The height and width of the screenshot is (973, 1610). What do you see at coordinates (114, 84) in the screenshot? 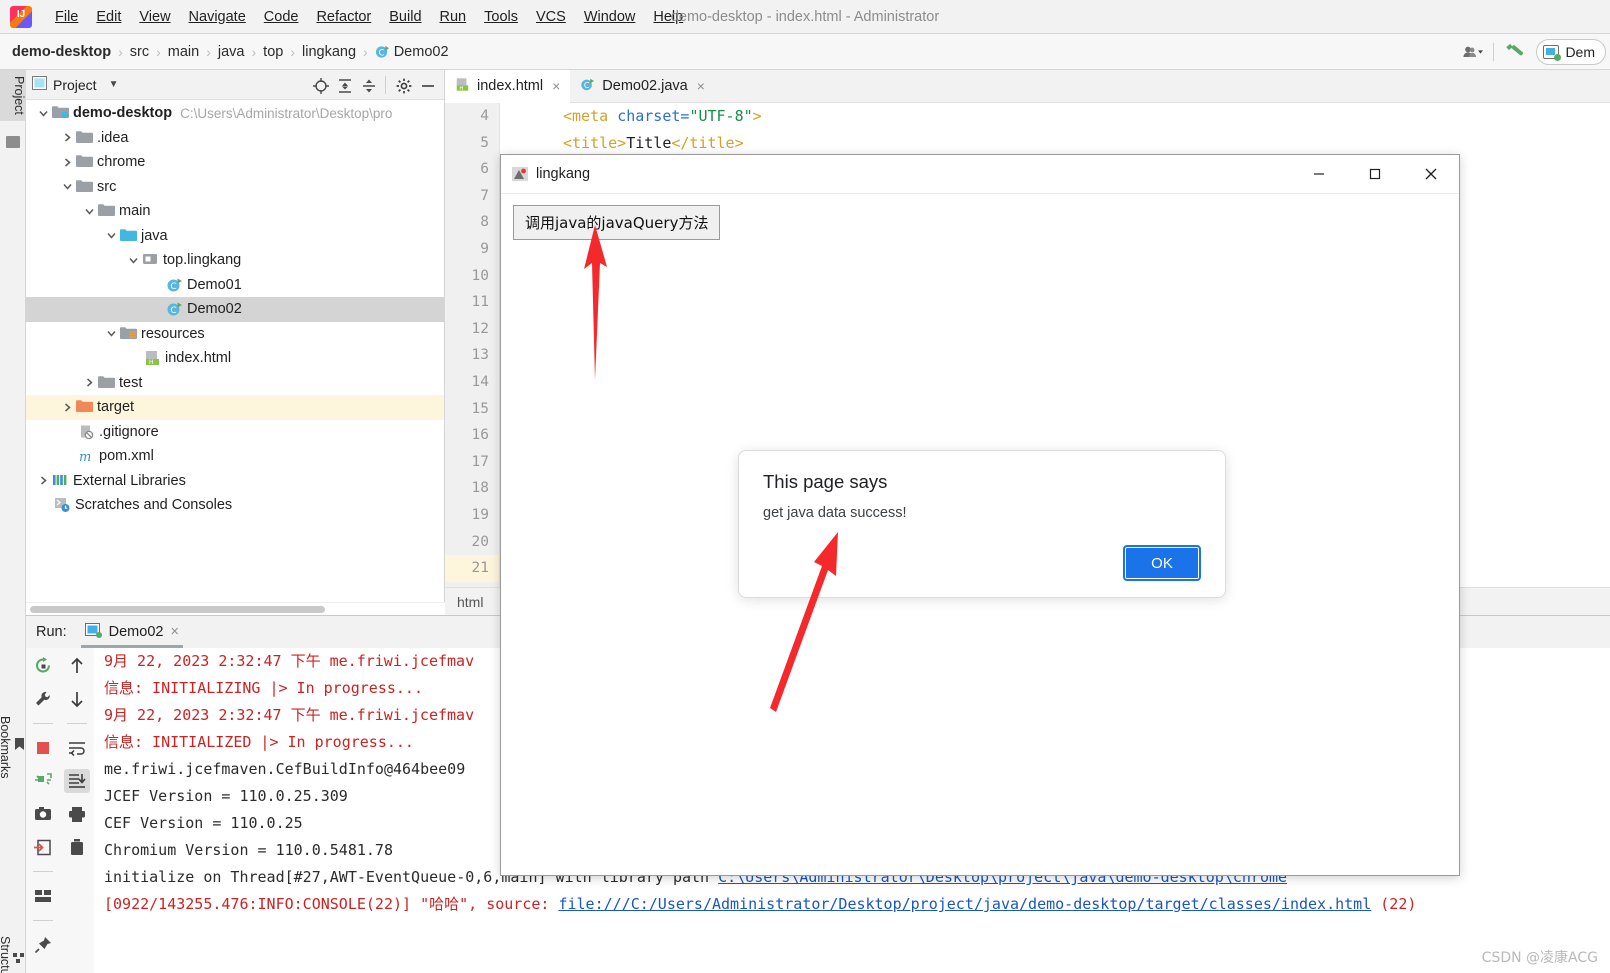
I see `chevron-down-icon: ▼` at bounding box center [114, 84].